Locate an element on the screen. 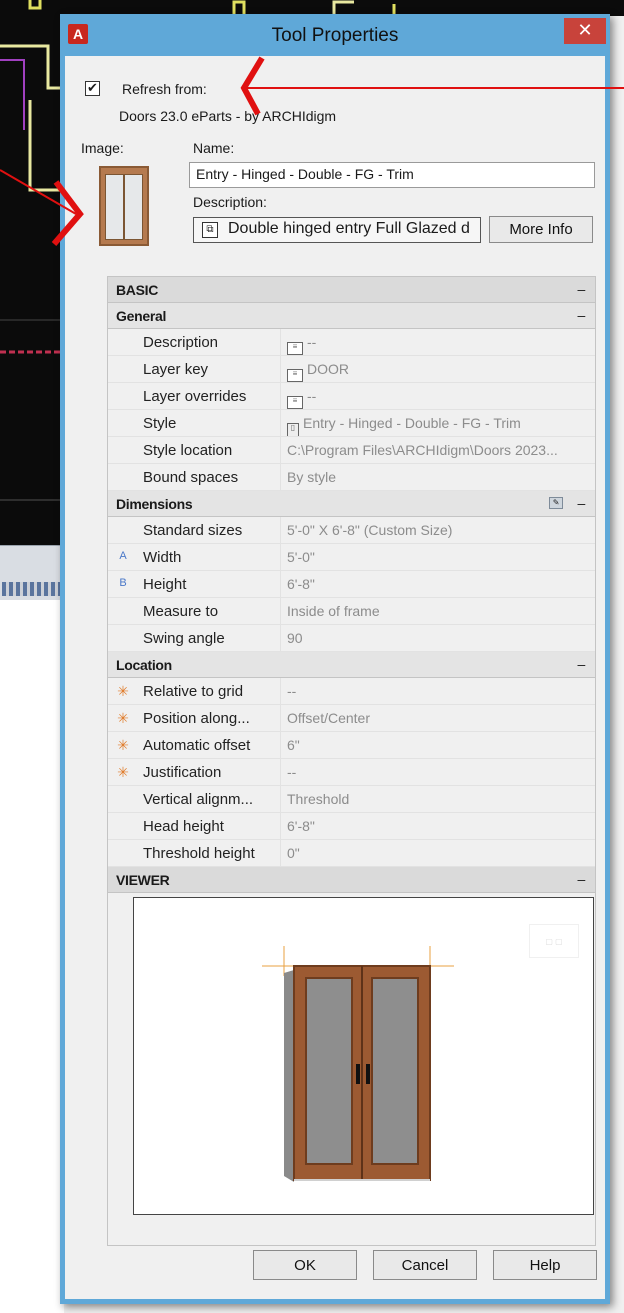  door-model is located at coordinates (358, 1064).